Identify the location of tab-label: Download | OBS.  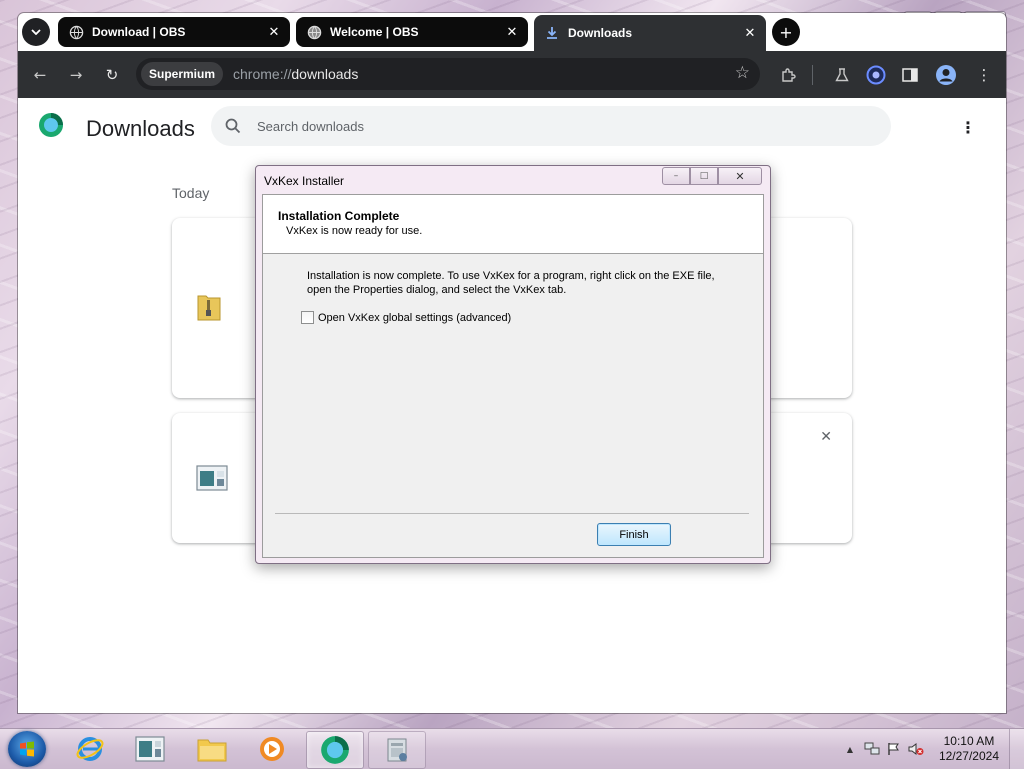
(139, 32).